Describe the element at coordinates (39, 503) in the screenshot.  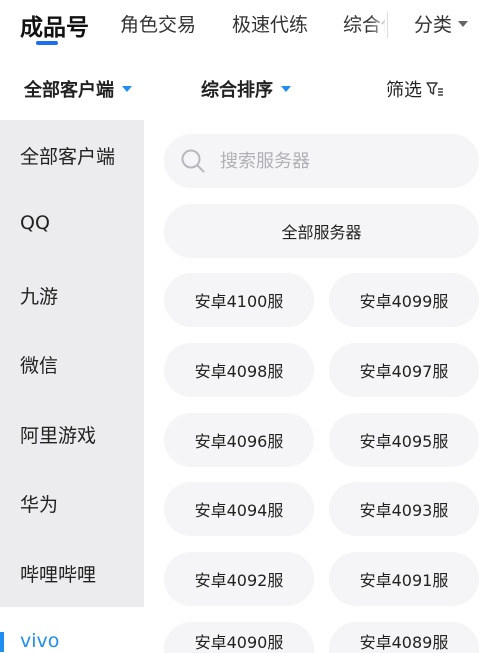
I see `sidebar-item-huawei: 华为` at that location.